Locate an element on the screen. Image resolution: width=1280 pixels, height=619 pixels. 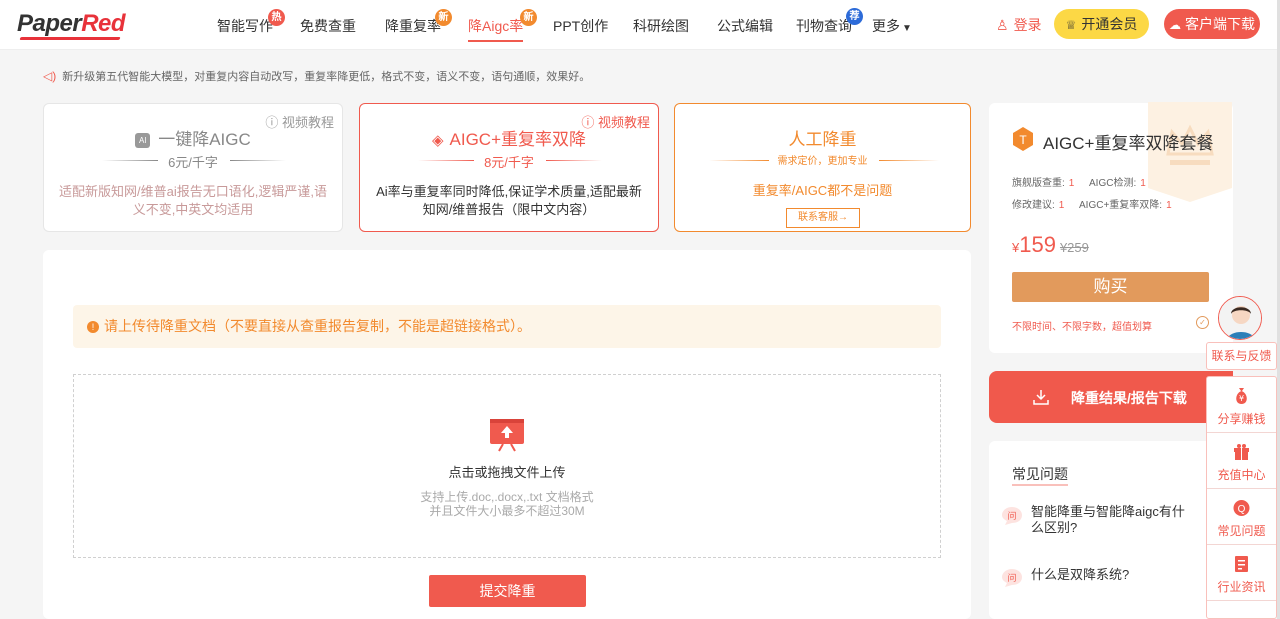
package-item: 修改建议: 1 is located at coordinates (1038, 205).